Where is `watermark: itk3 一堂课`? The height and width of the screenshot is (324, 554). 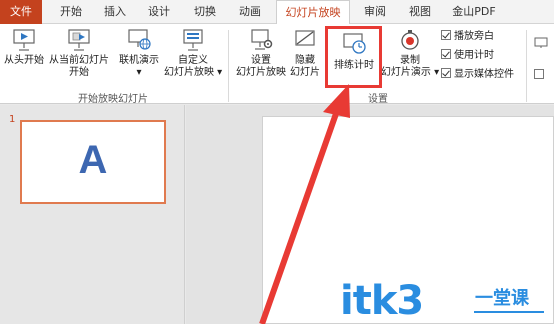
watermark: itk3 一堂课 is located at coordinates (442, 301).